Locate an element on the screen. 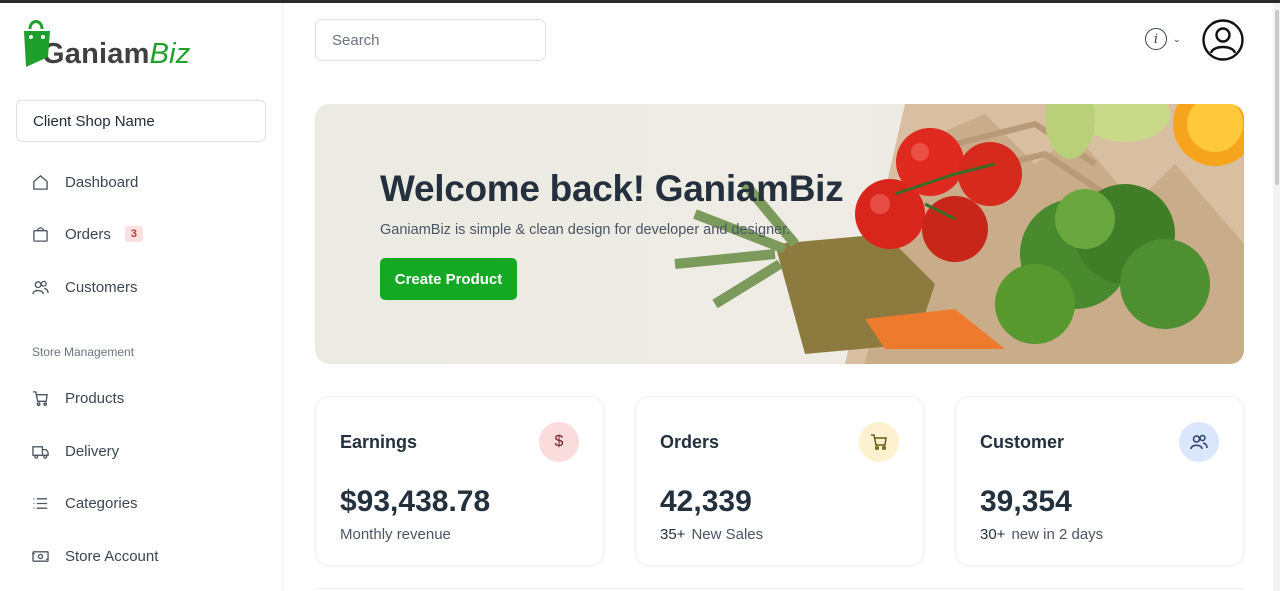  sidebar-item-label: Delivery is located at coordinates (92, 451).